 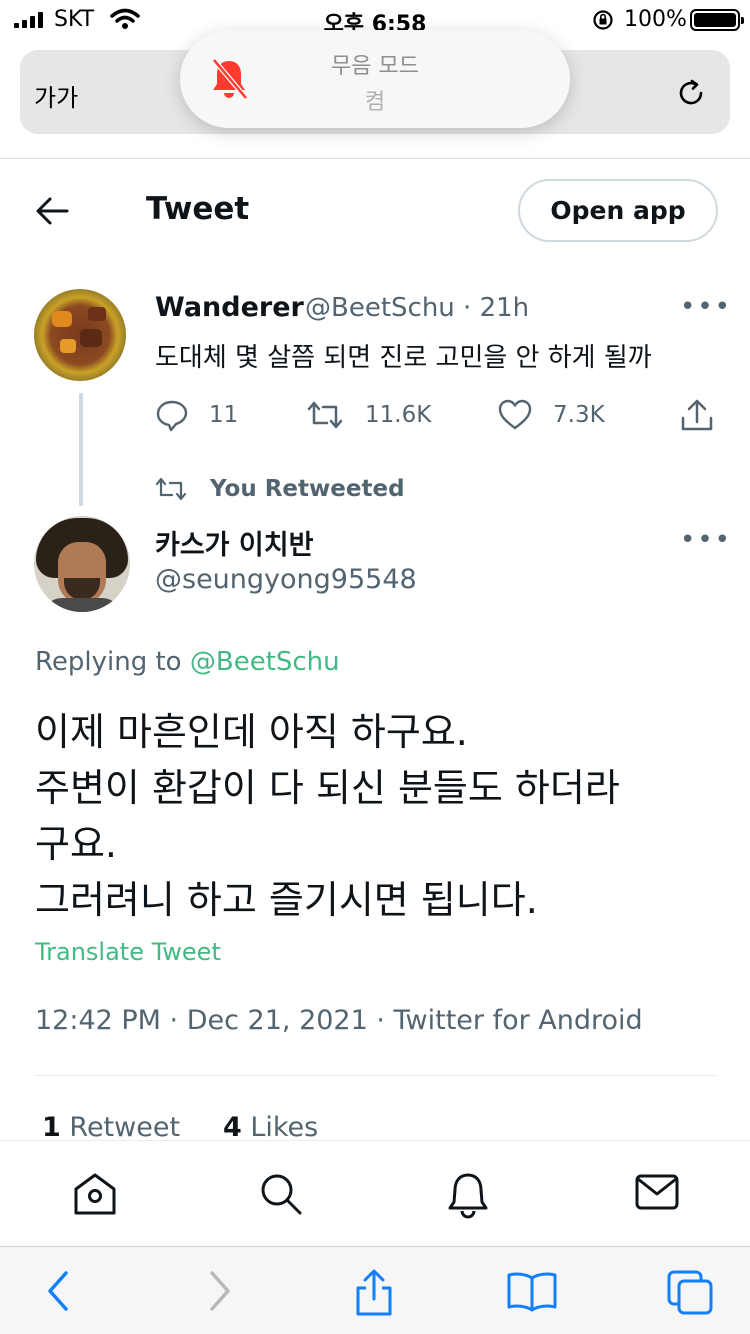 I want to click on likes-stat: 4 Likes, so click(x=270, y=1127).